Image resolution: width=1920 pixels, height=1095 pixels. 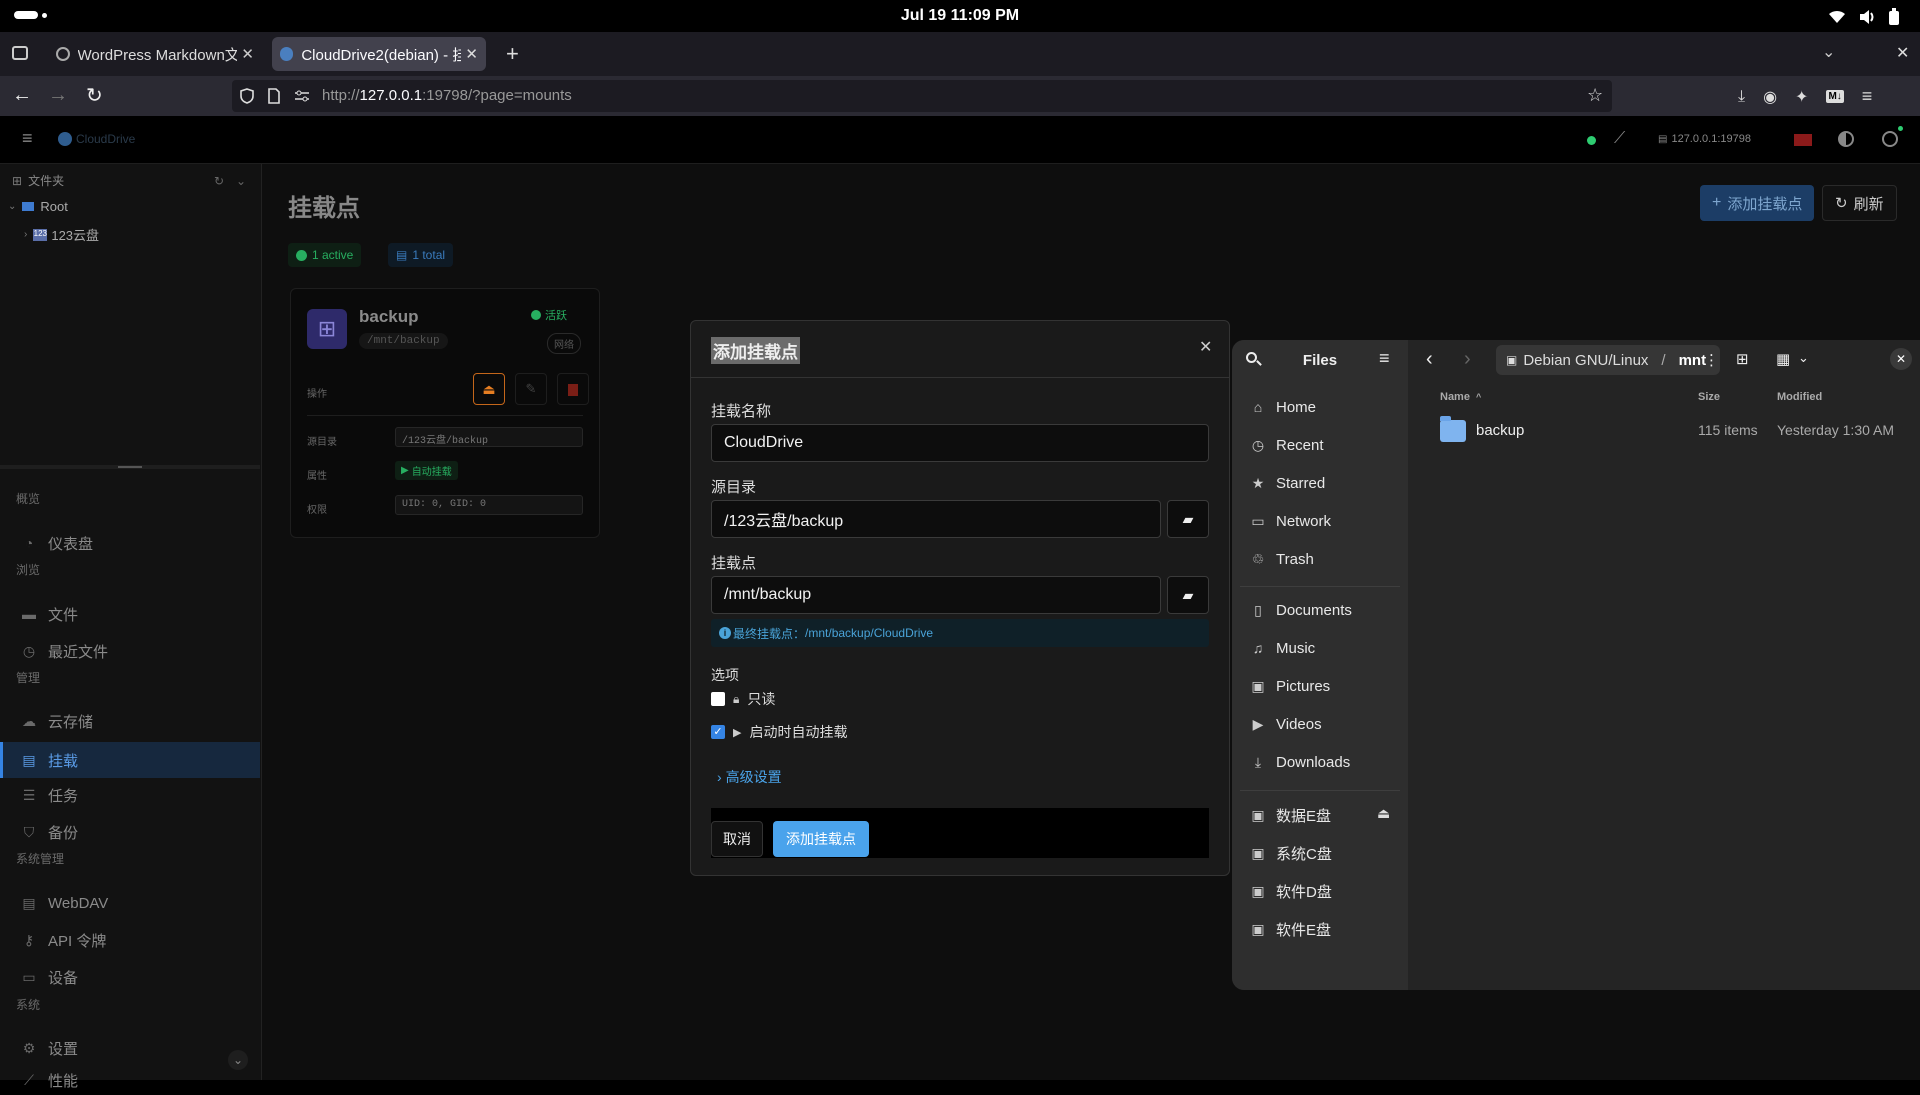 What do you see at coordinates (821, 839) in the screenshot?
I see `submit-button: 添加挂载点` at bounding box center [821, 839].